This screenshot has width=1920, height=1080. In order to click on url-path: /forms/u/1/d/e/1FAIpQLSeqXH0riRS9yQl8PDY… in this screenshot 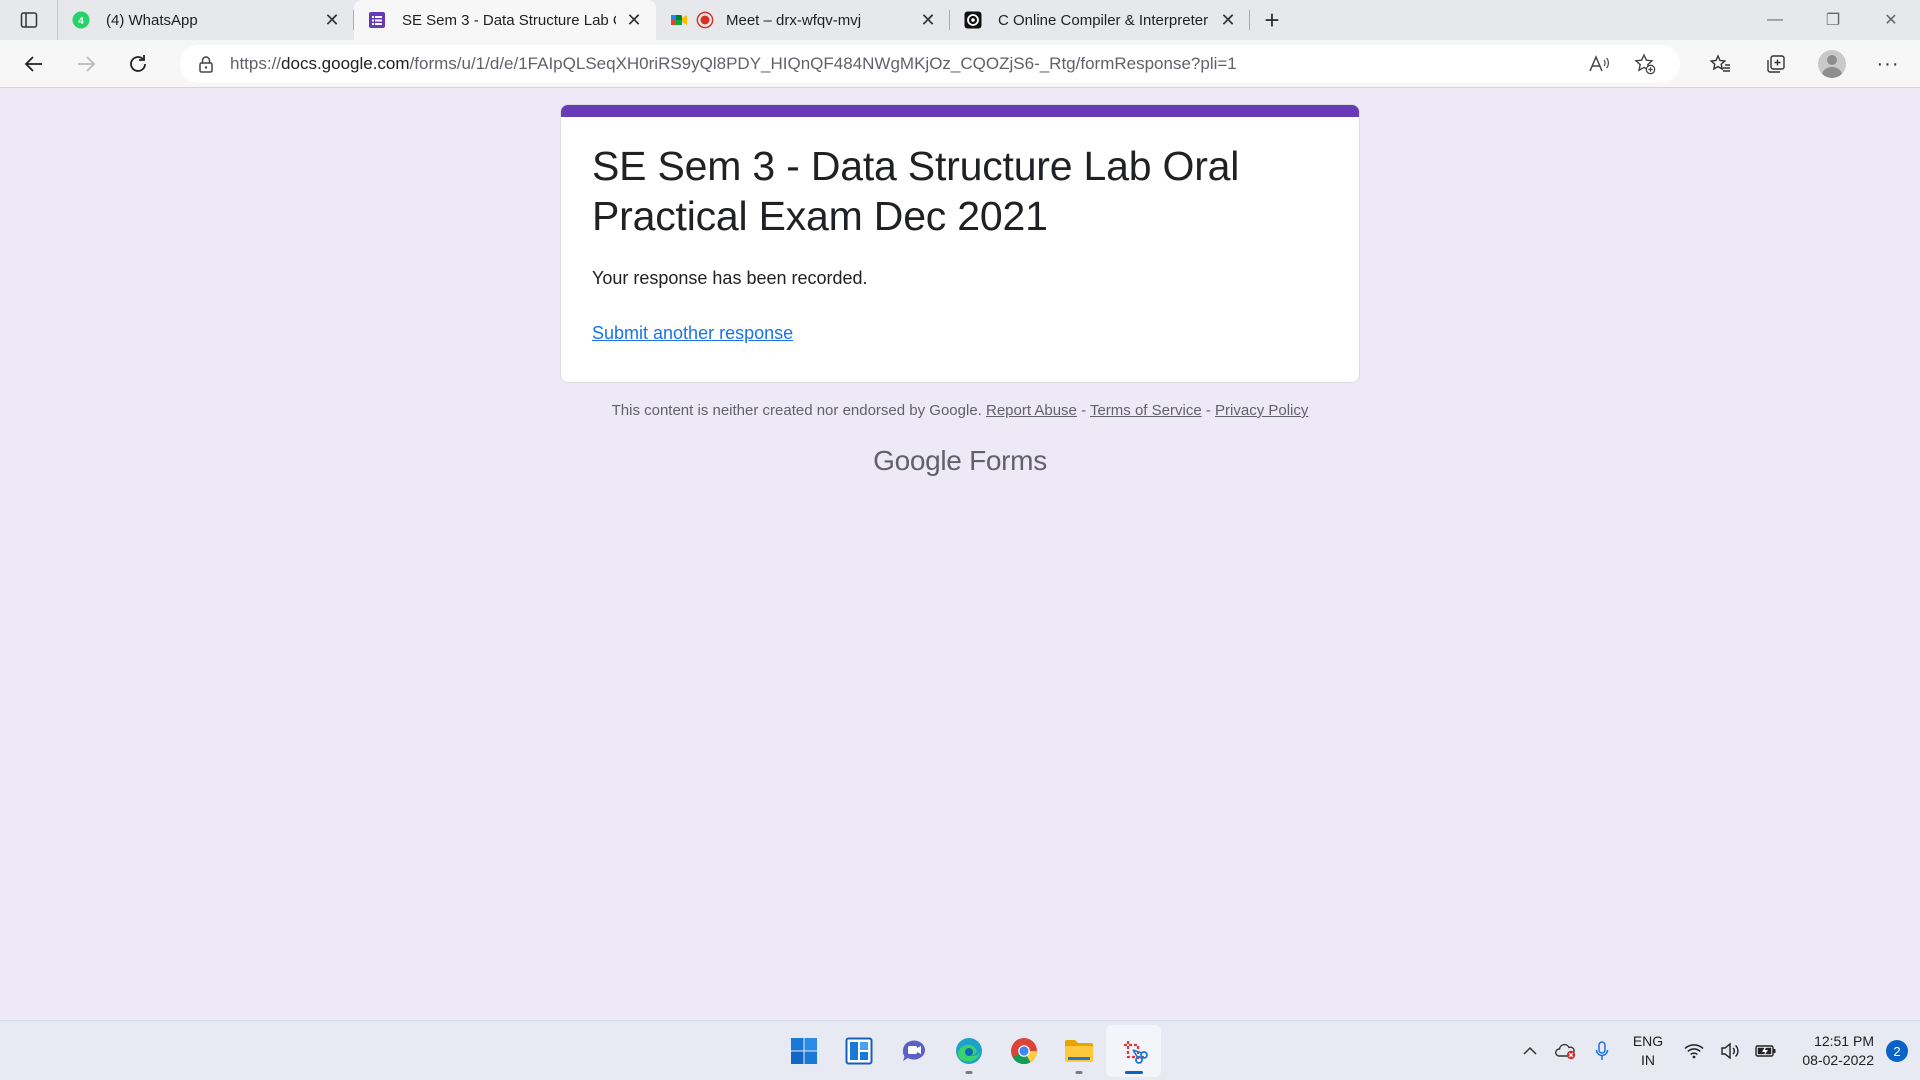, I will do `click(823, 63)`.